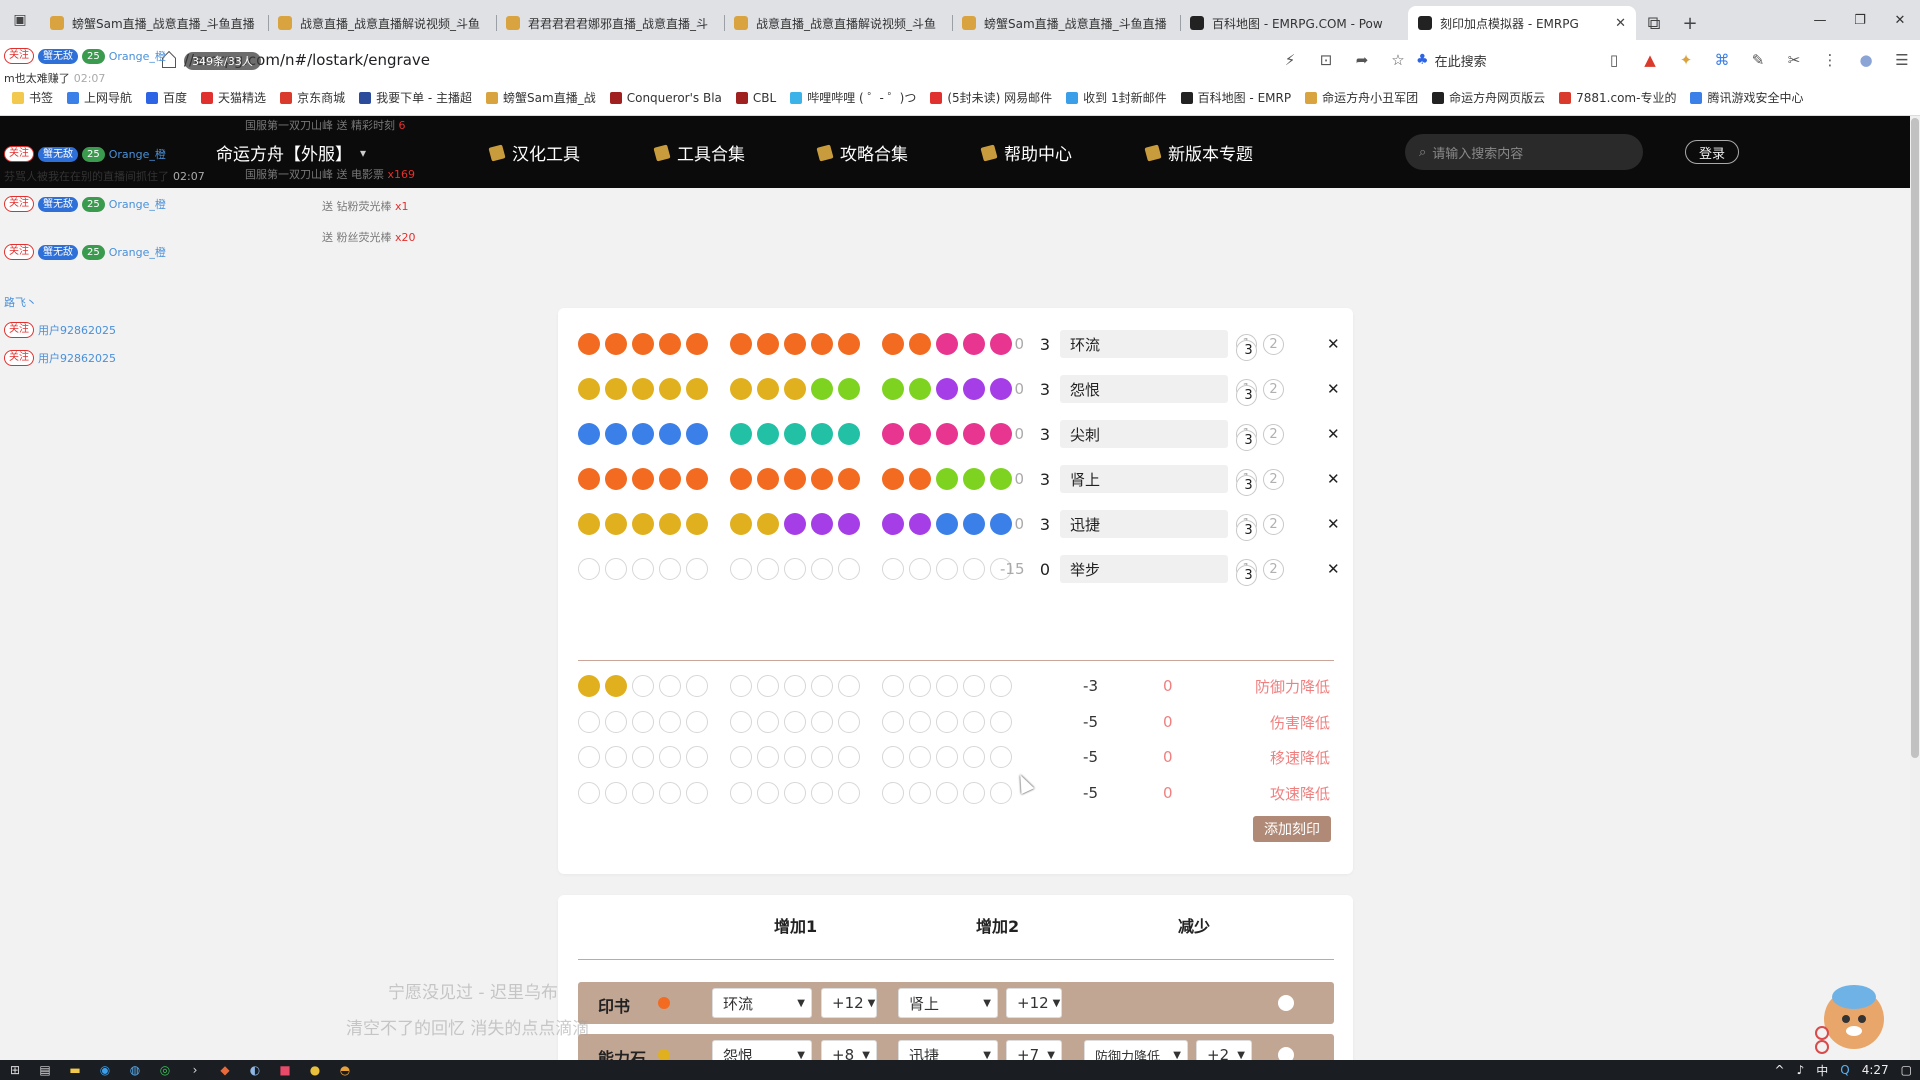 This screenshot has height=1080, width=1920. I want to click on engraving-name-field: 尖刺, so click(1144, 434).